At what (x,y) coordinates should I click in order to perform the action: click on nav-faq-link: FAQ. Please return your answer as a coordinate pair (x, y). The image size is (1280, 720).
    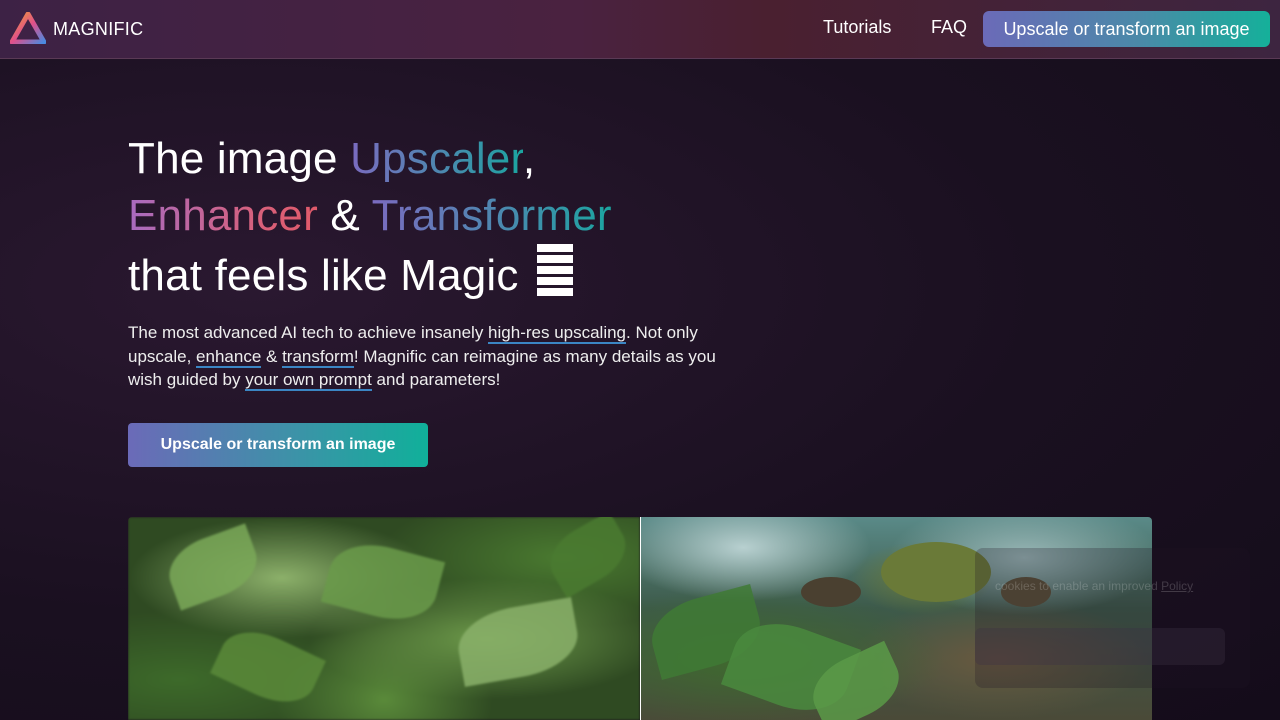
    Looking at the image, I should click on (949, 27).